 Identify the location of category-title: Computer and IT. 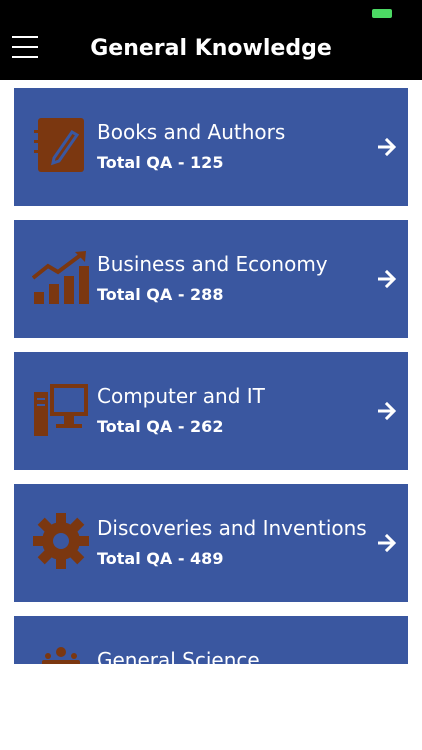
(181, 396).